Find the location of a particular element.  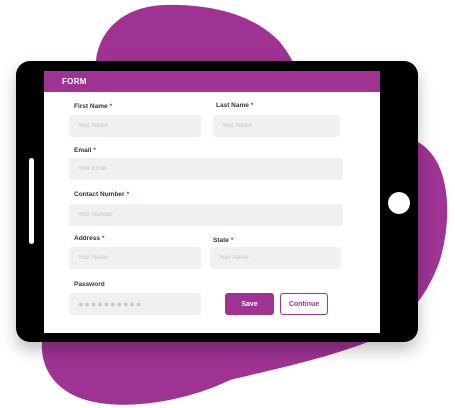

tablet-side-slot is located at coordinates (31, 201).